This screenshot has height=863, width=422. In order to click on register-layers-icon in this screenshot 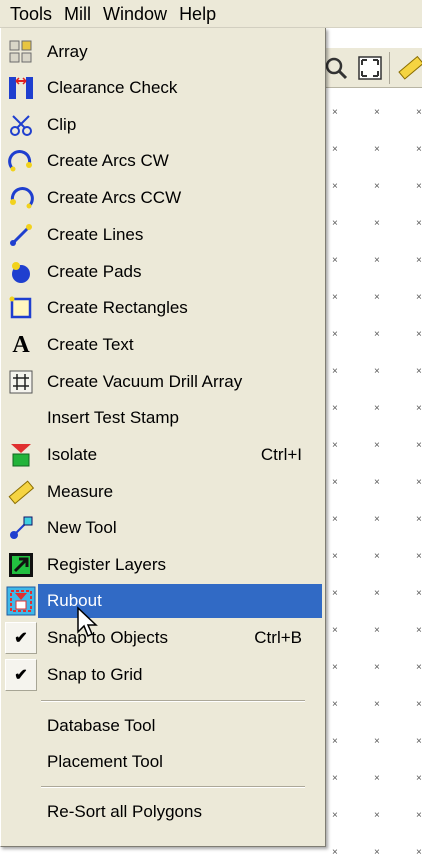, I will do `click(21, 565)`.